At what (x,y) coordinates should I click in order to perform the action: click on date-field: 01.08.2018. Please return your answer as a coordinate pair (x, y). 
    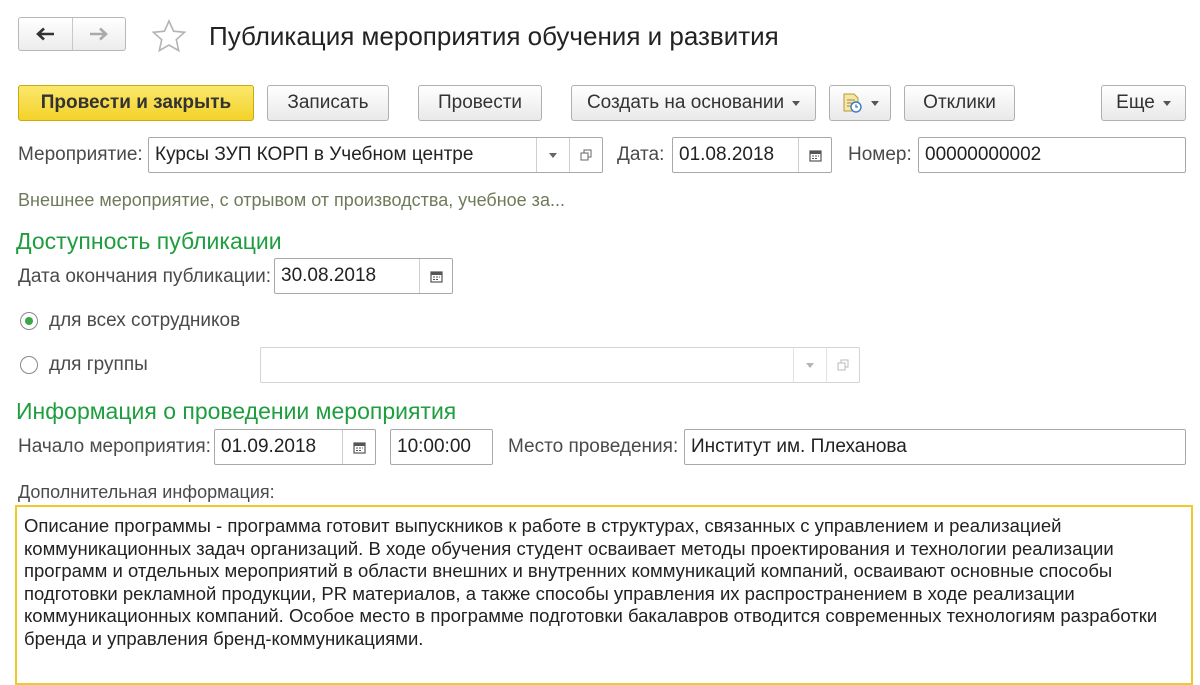
    Looking at the image, I should click on (752, 155).